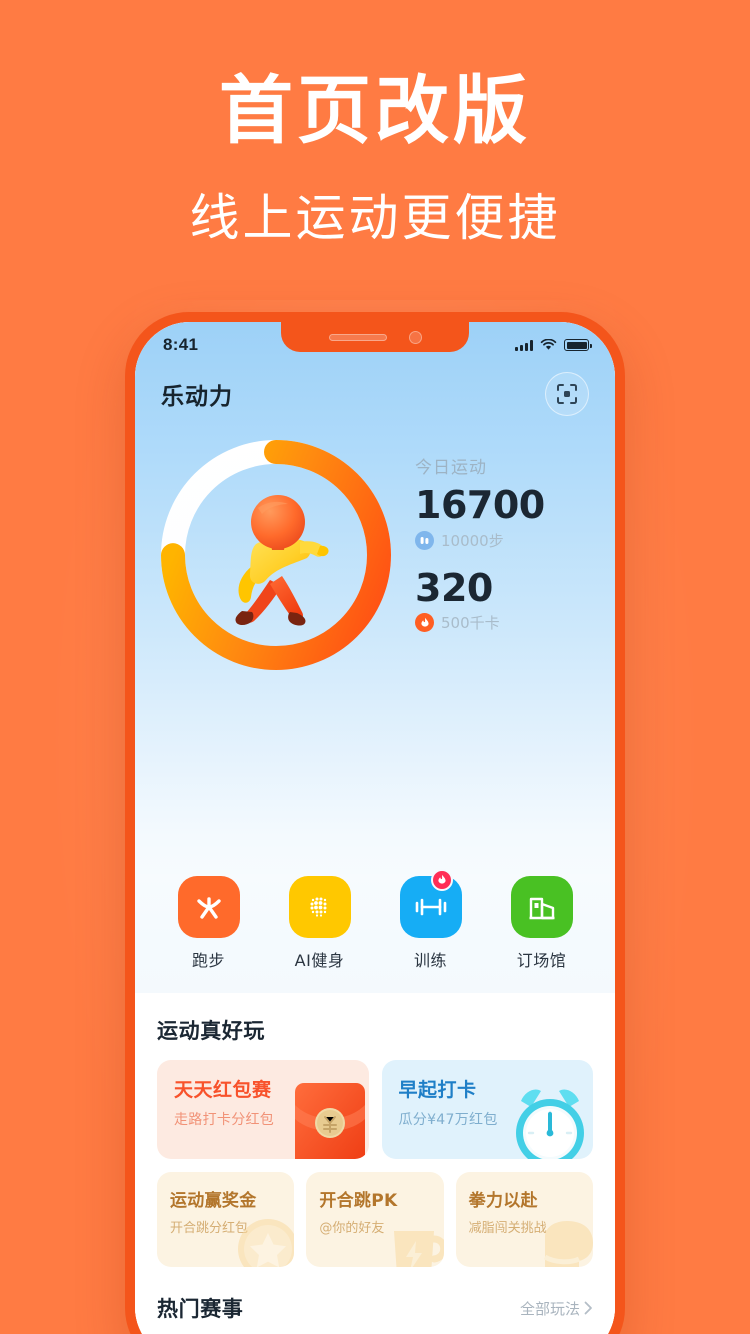  I want to click on star-coin-icon, so click(266, 1243).